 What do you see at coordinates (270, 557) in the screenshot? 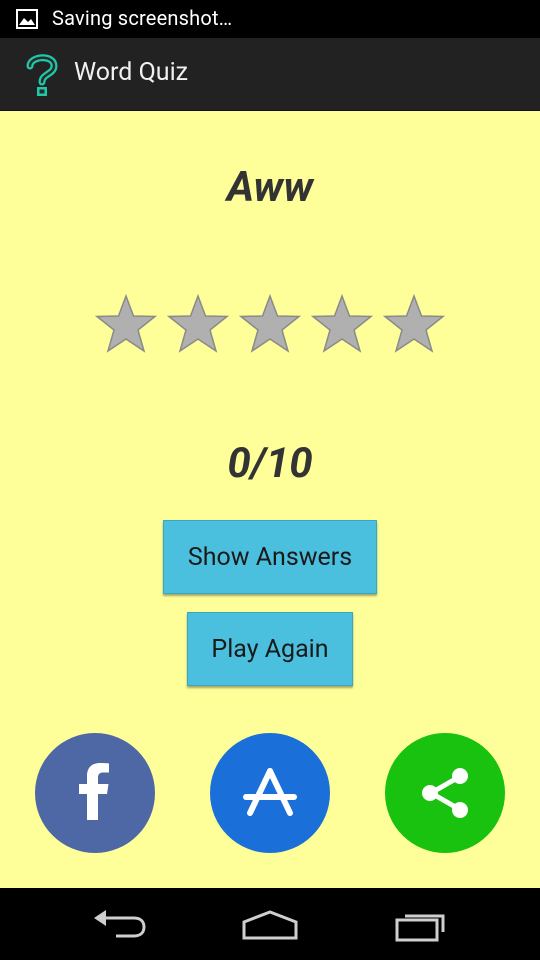
I see `show-answers-button: Show Answers` at bounding box center [270, 557].